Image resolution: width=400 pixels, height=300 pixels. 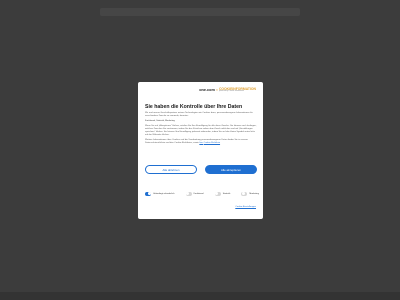 I want to click on background-header-bar, so click(x=200, y=12).